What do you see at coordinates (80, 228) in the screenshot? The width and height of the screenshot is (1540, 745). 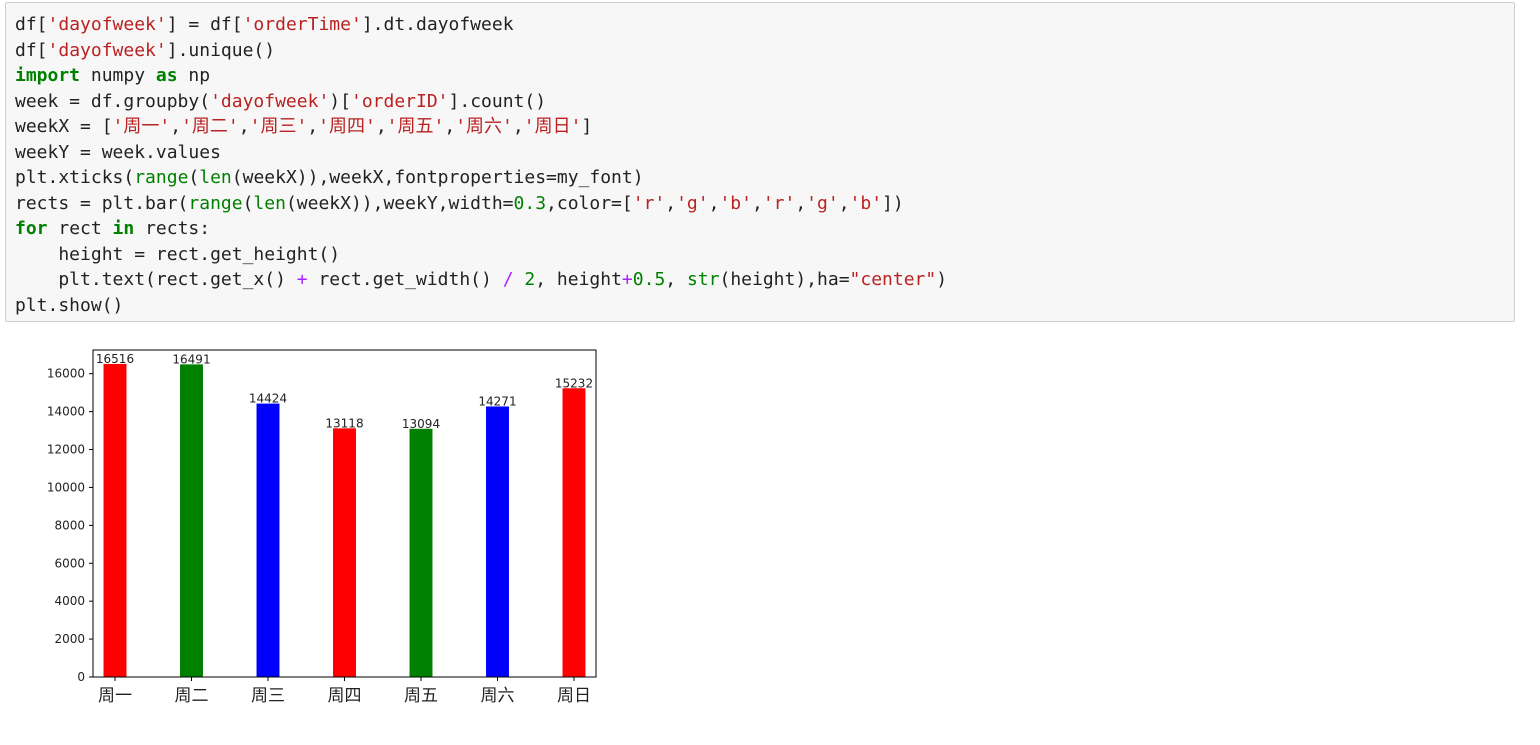 I see `code-token: rect` at bounding box center [80, 228].